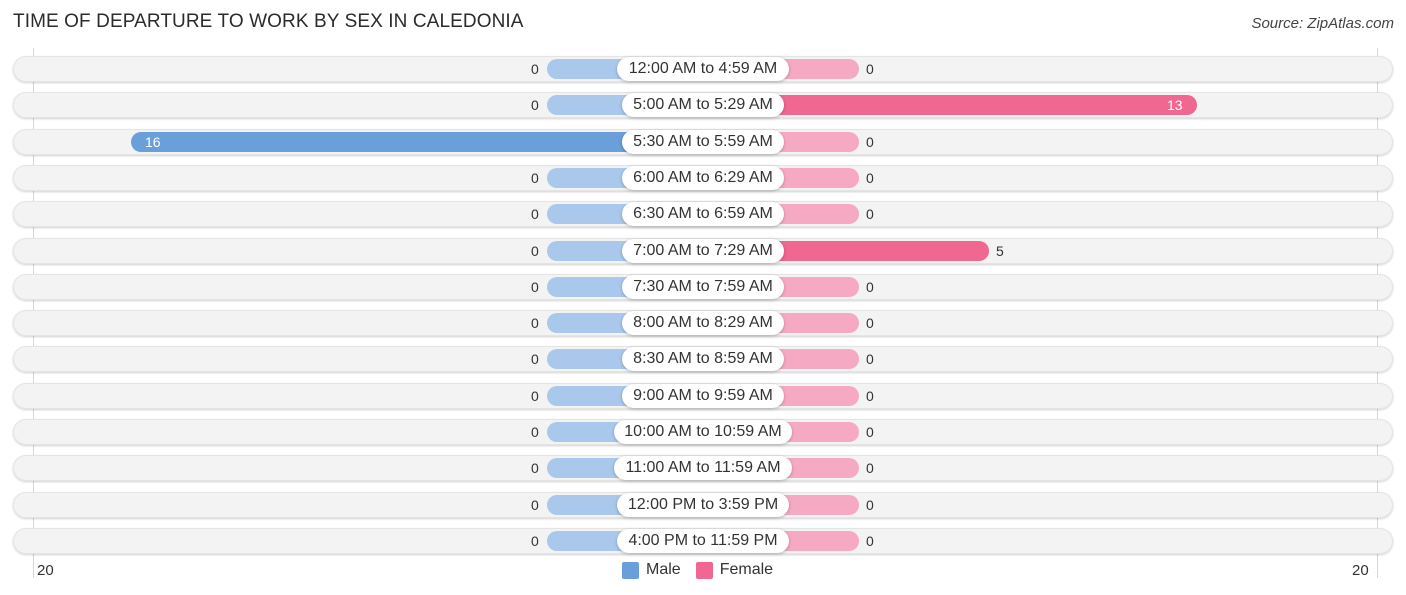 Image resolution: width=1406 pixels, height=595 pixels. What do you see at coordinates (1360, 570) in the screenshot?
I see `axis-tick-right: 20` at bounding box center [1360, 570].